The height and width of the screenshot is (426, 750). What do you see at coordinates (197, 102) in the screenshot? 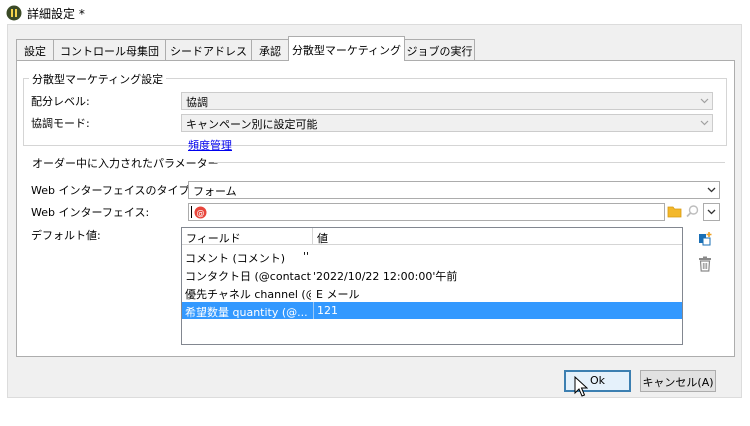
I see `distribution-level-value: 協調` at bounding box center [197, 102].